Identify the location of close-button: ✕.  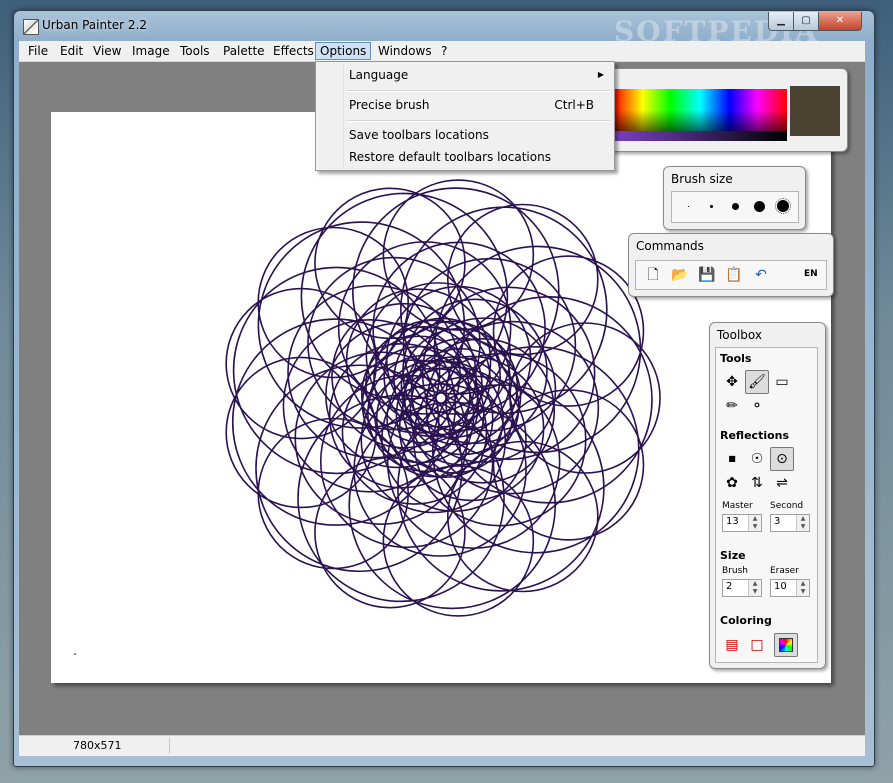
(840, 21).